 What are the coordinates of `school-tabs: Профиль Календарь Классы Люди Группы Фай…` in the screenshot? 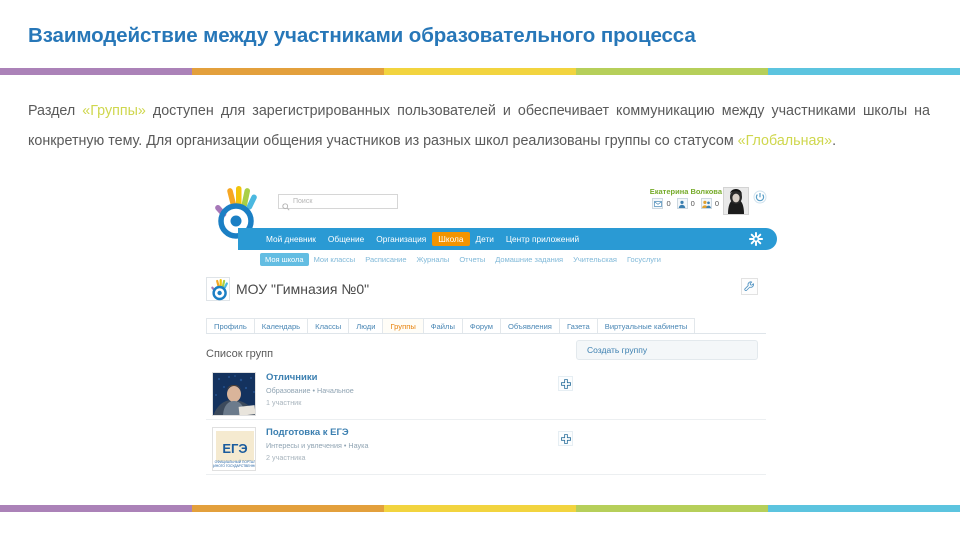 It's located at (486, 326).